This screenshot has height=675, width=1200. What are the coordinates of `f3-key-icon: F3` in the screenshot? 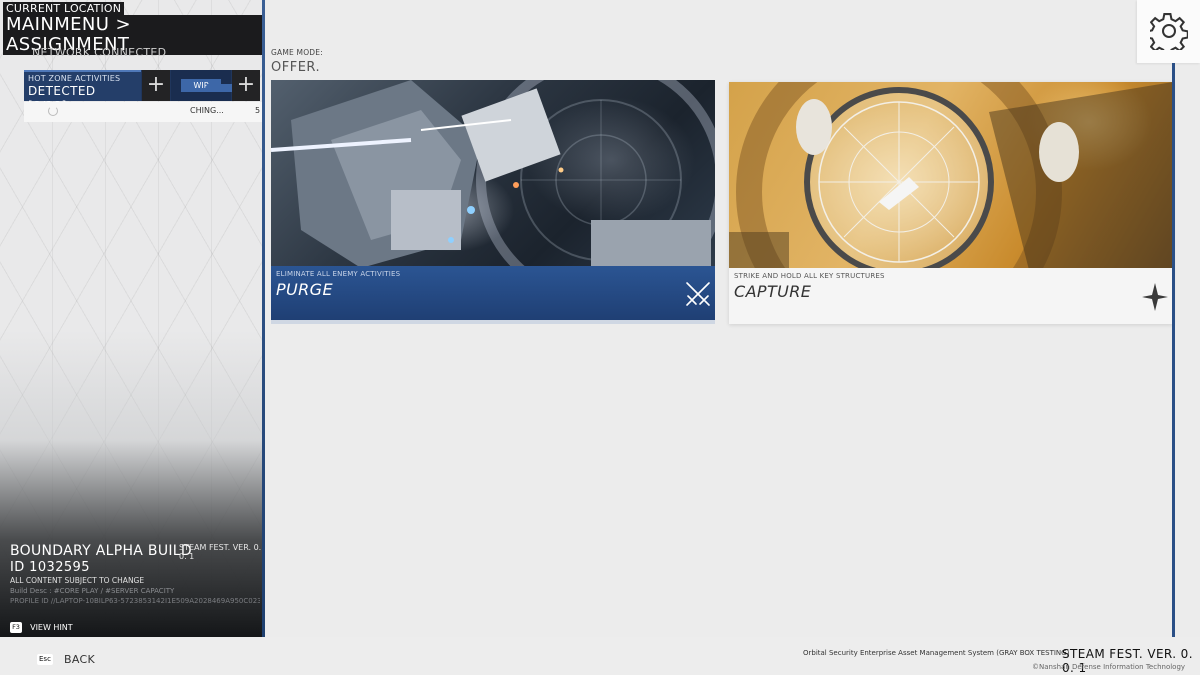 It's located at (16, 627).